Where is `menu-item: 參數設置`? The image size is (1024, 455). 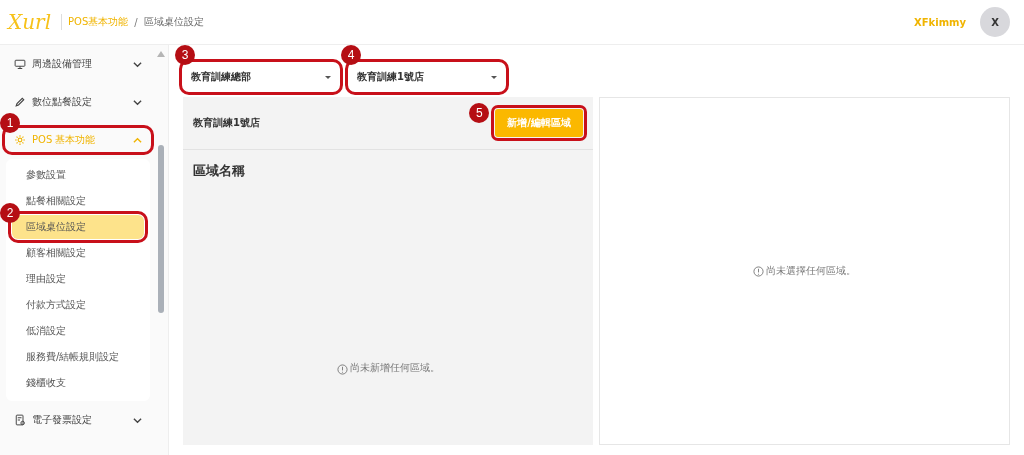 menu-item: 參數設置 is located at coordinates (46, 175).